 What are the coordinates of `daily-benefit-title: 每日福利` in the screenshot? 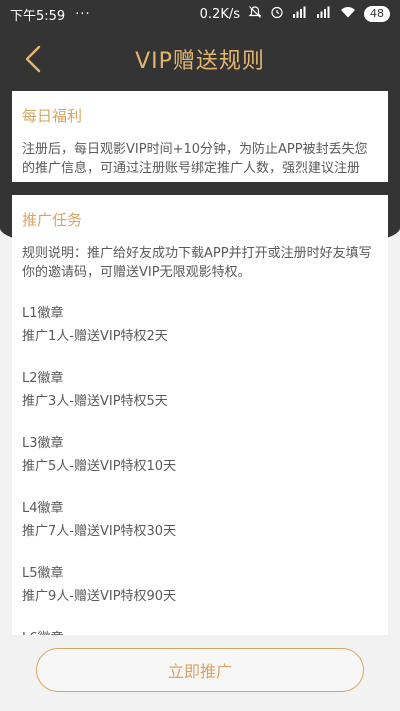 It's located at (52, 116).